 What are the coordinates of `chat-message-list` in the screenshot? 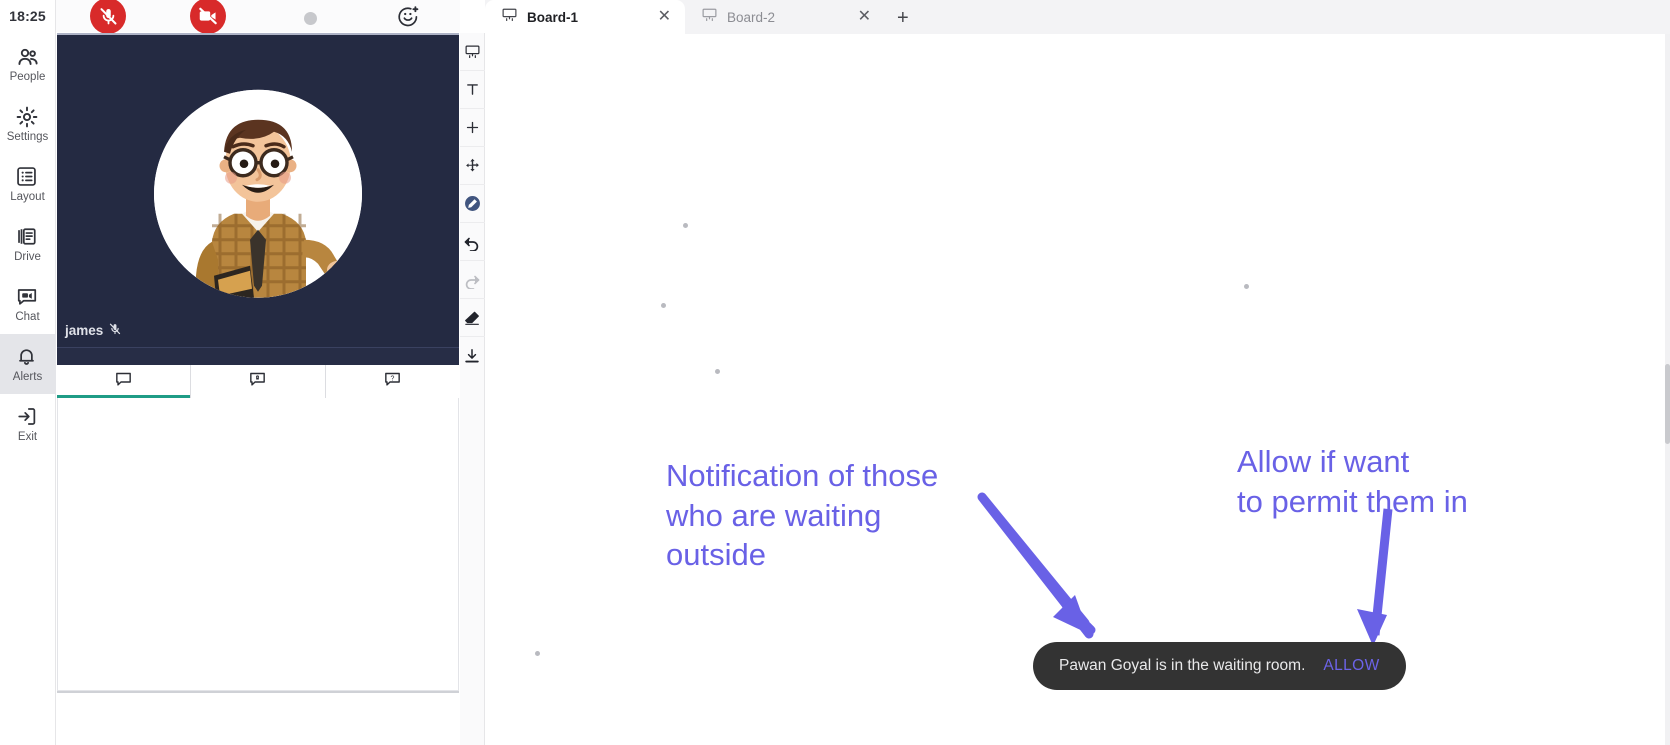 It's located at (258, 544).